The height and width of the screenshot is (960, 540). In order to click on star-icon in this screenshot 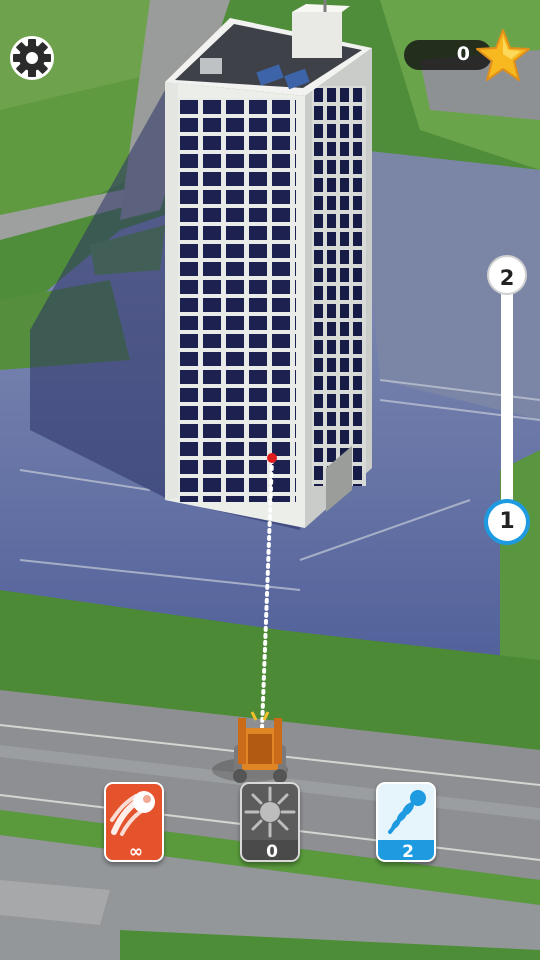, I will do `click(503, 56)`.